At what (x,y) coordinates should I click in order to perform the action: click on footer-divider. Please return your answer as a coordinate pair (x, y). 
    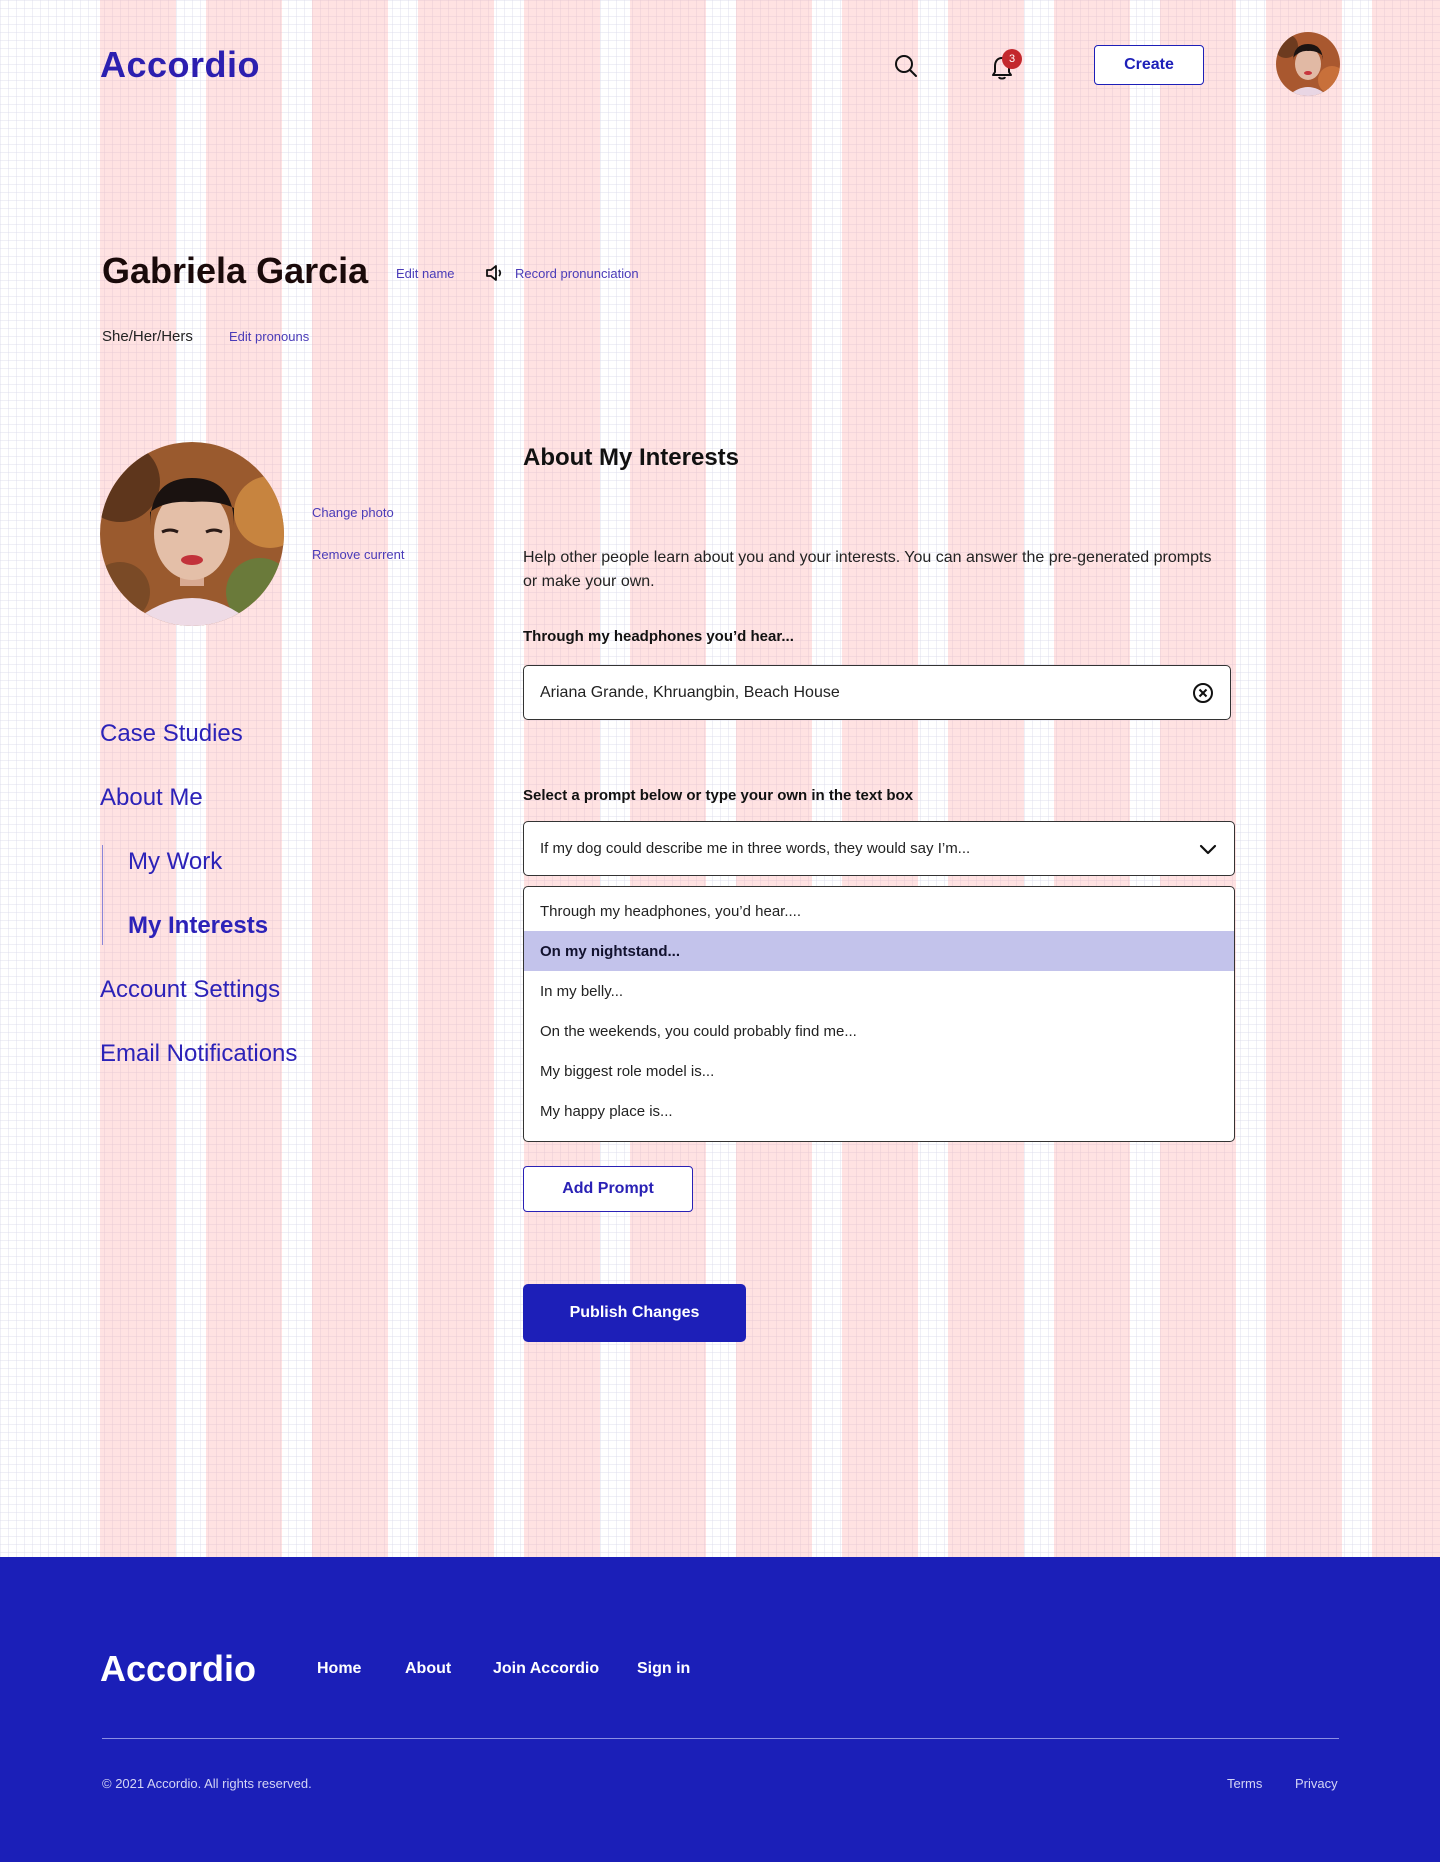
    Looking at the image, I should click on (720, 1738).